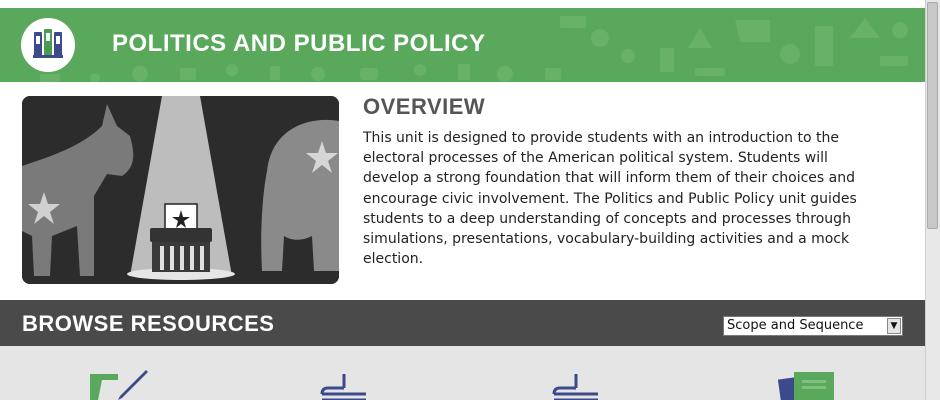 This screenshot has height=400, width=940. I want to click on ballot-logo-icon, so click(48, 43).